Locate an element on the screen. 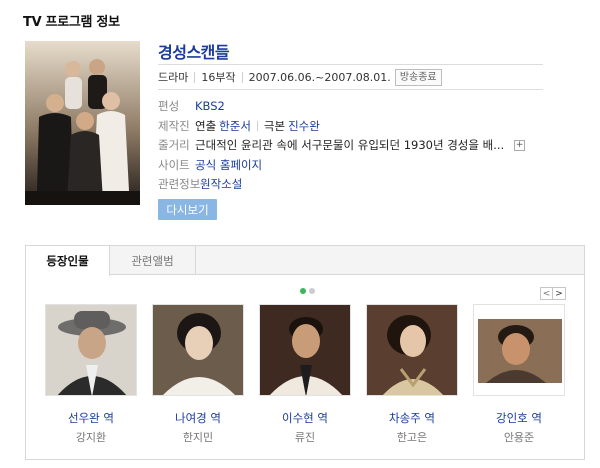 The width and height of the screenshot is (600, 468). staff-label: 제작진 is located at coordinates (174, 125).